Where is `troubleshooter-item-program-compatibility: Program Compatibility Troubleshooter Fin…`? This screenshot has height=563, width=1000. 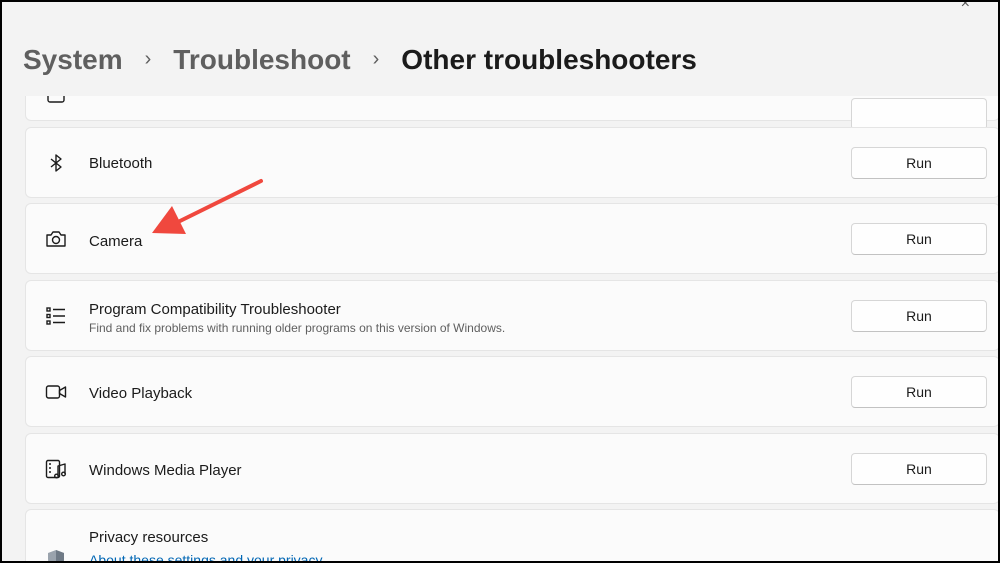 troubleshooter-item-program-compatibility: Program Compatibility Troubleshooter Fin… is located at coordinates (511, 315).